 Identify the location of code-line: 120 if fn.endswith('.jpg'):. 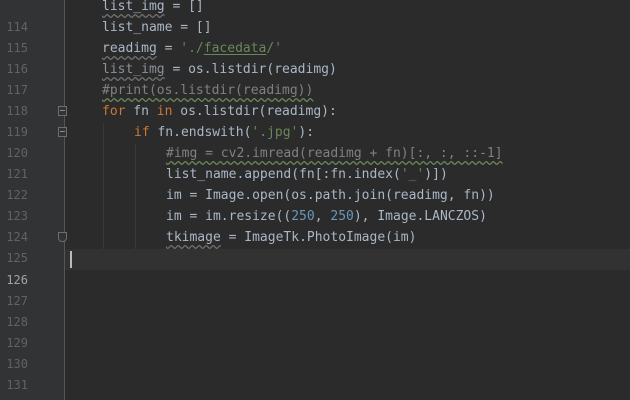
(315, 141).